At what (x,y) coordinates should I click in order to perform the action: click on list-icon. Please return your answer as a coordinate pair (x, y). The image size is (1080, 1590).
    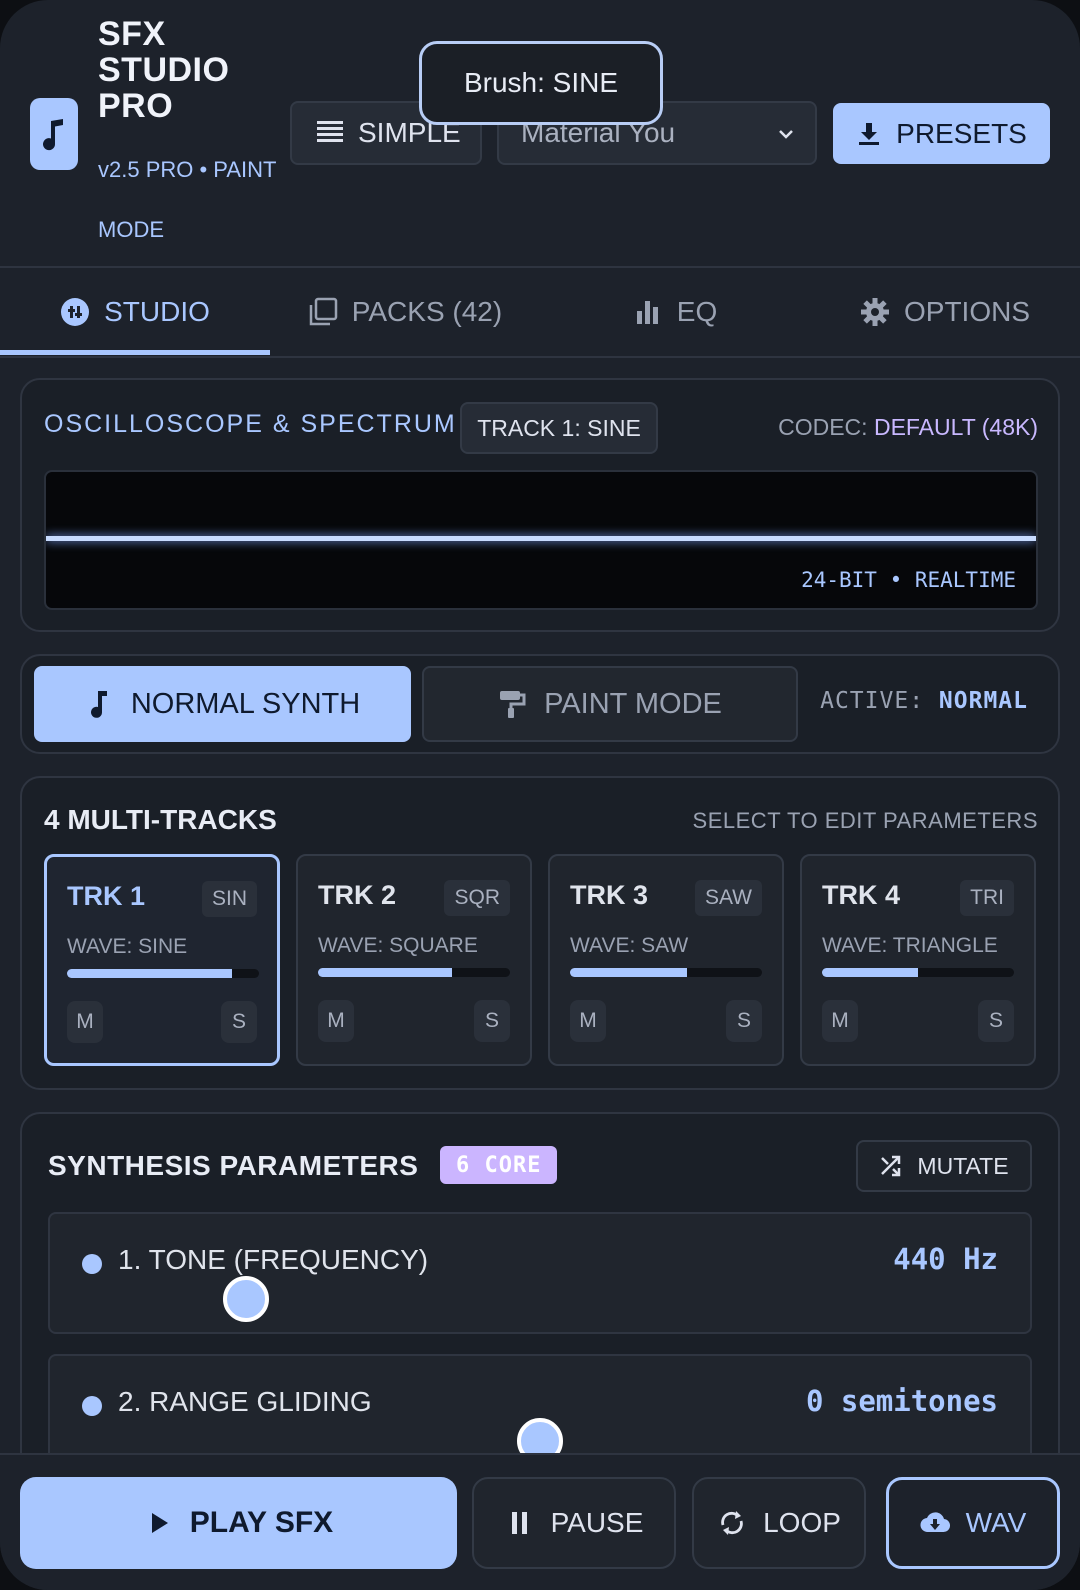
    Looking at the image, I should click on (330, 131).